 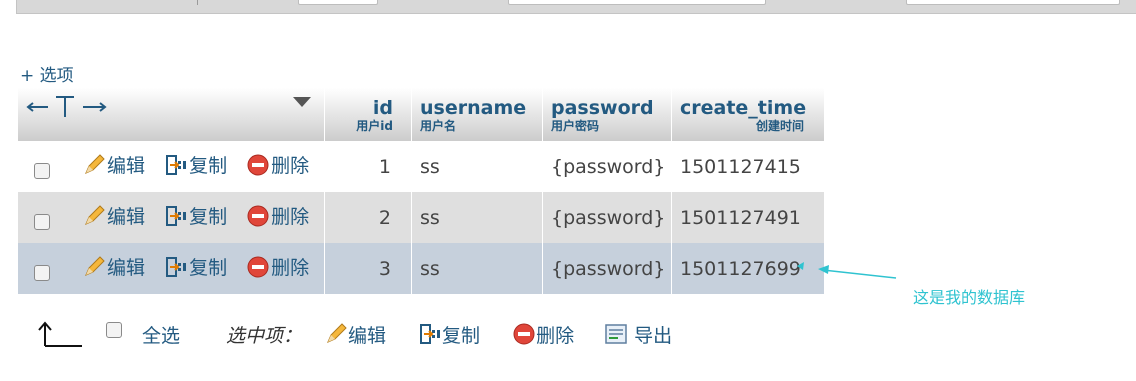 I want to click on header-create-time-name: create_time, so click(x=750, y=108).